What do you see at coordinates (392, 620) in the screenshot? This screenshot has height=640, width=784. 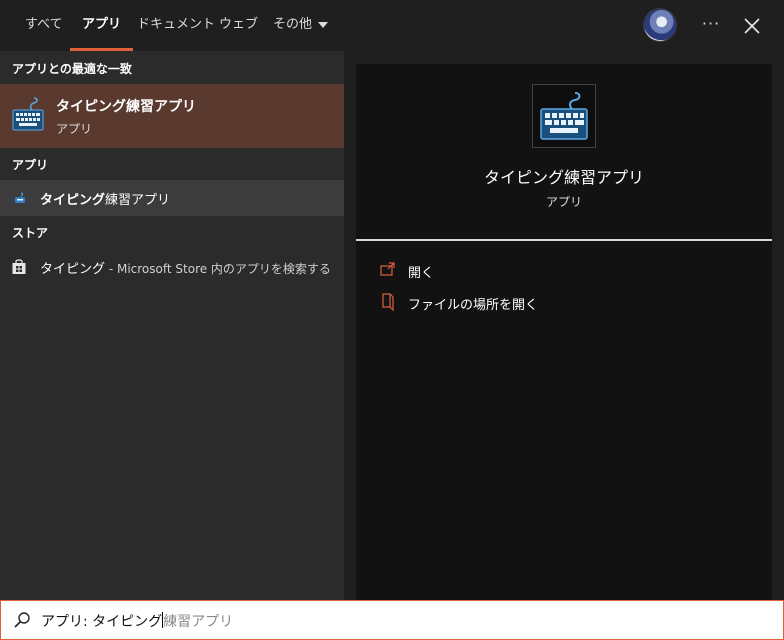 I see `search-bar: アプリ: タイピング練習アプリ` at bounding box center [392, 620].